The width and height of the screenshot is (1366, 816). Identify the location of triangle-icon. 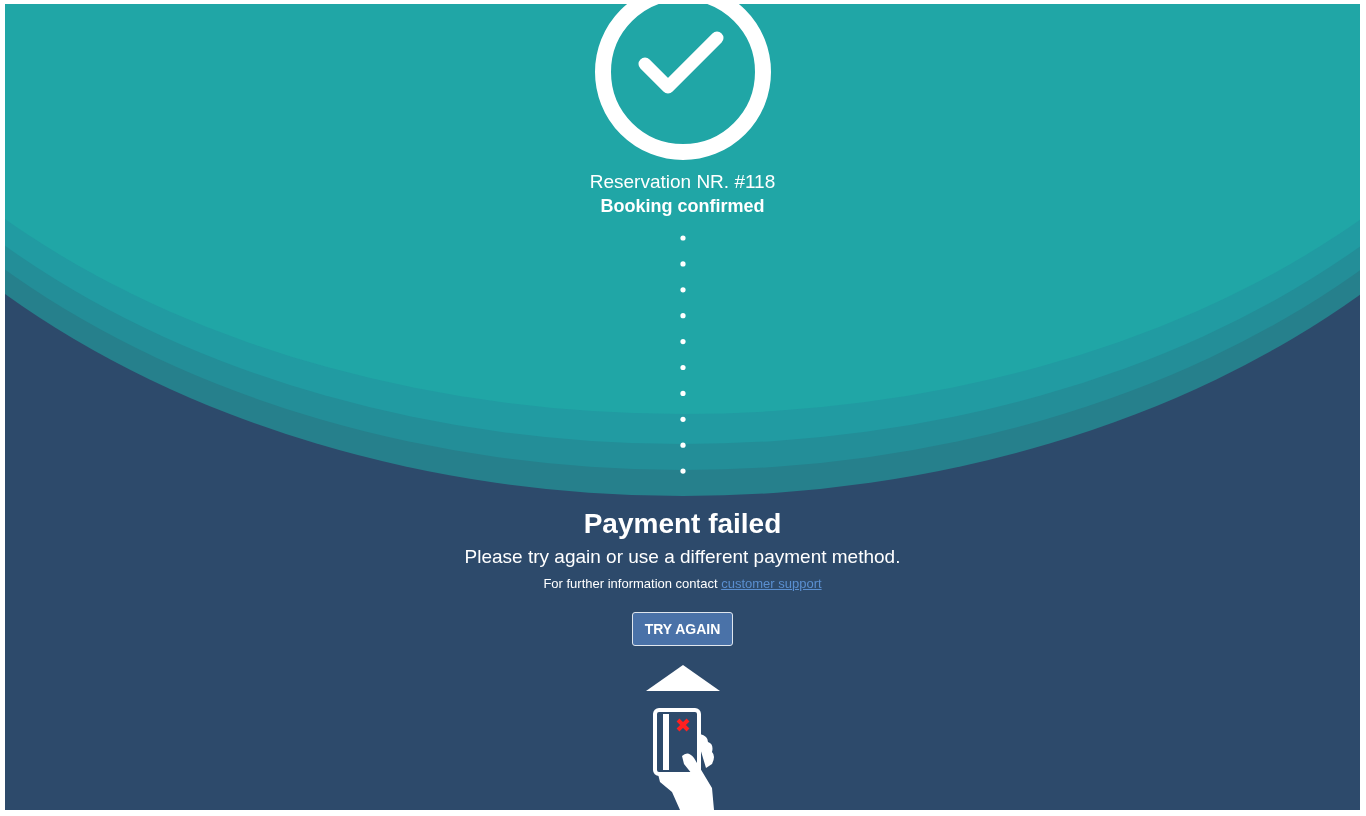
(682, 678).